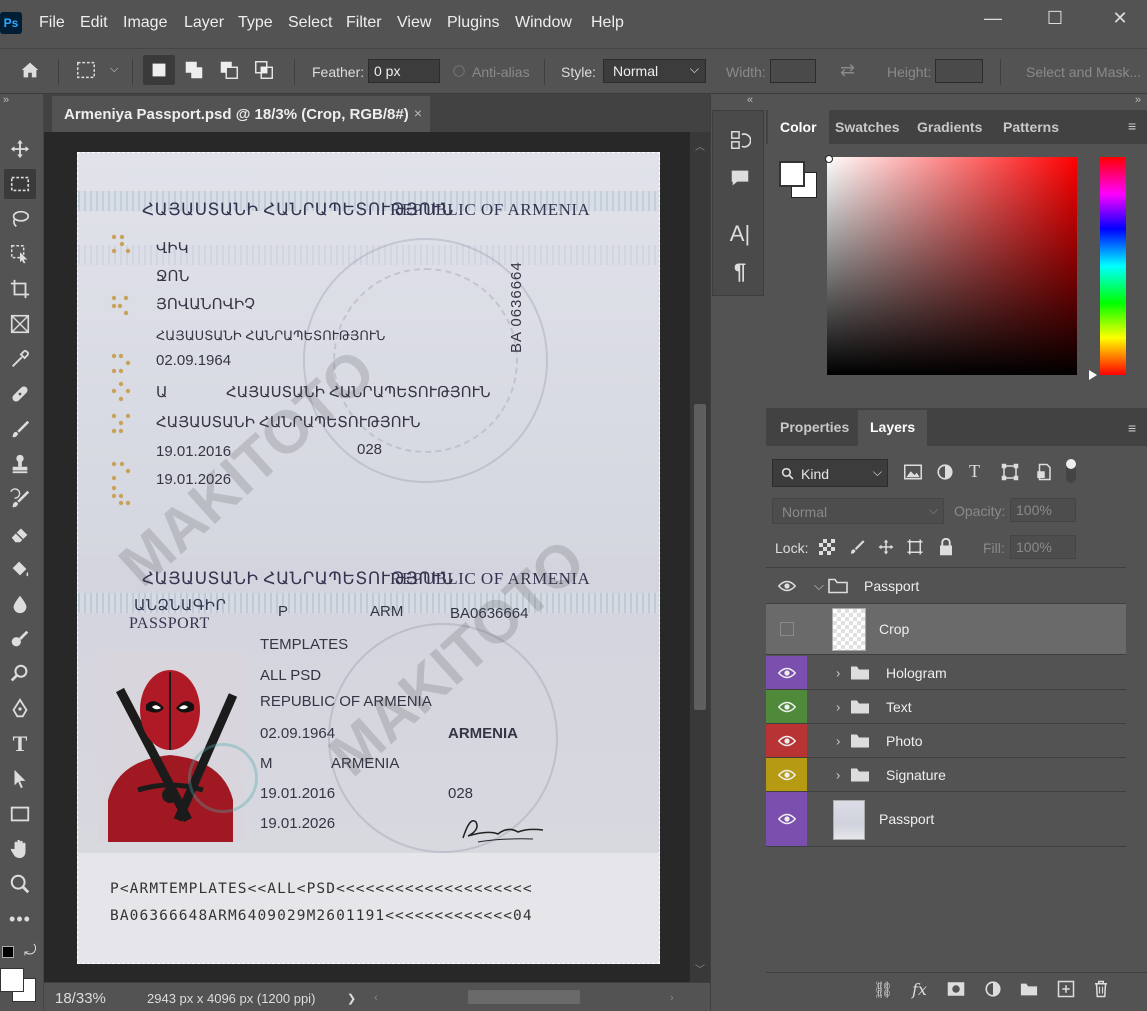  I want to click on hand-tool-icon, so click(20, 849).